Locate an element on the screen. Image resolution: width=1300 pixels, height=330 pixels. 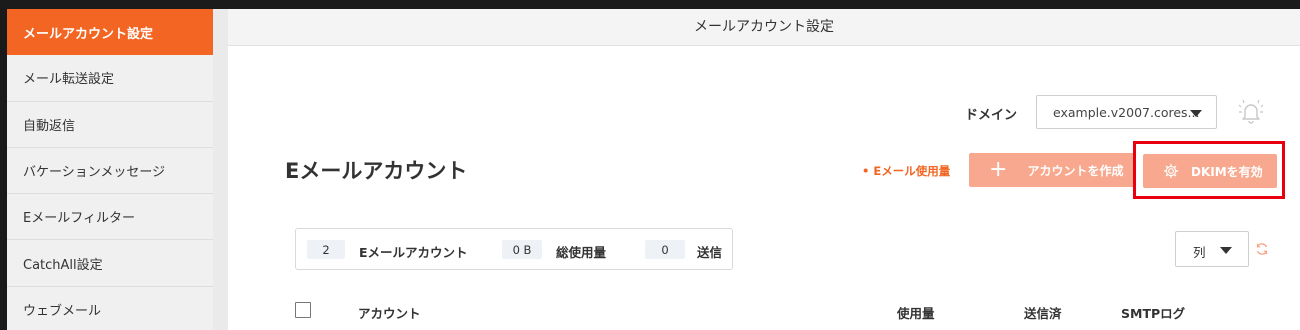
plus-icon: + is located at coordinates (998, 169).